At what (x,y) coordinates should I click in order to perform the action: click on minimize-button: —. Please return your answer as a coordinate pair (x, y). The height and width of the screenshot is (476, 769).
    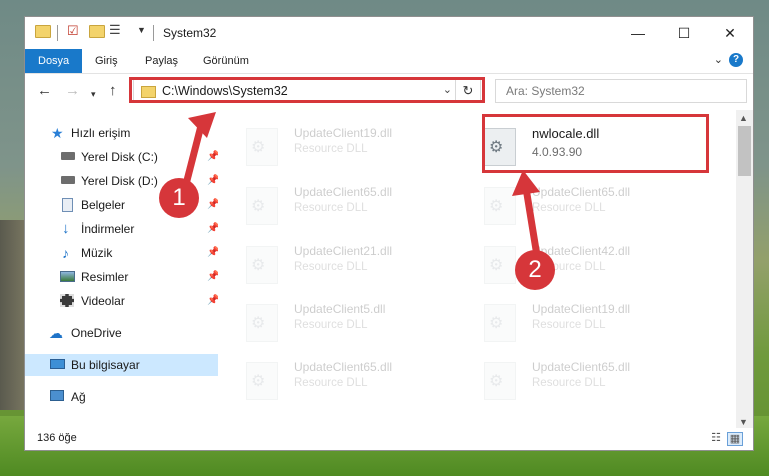
    Looking at the image, I should click on (638, 33).